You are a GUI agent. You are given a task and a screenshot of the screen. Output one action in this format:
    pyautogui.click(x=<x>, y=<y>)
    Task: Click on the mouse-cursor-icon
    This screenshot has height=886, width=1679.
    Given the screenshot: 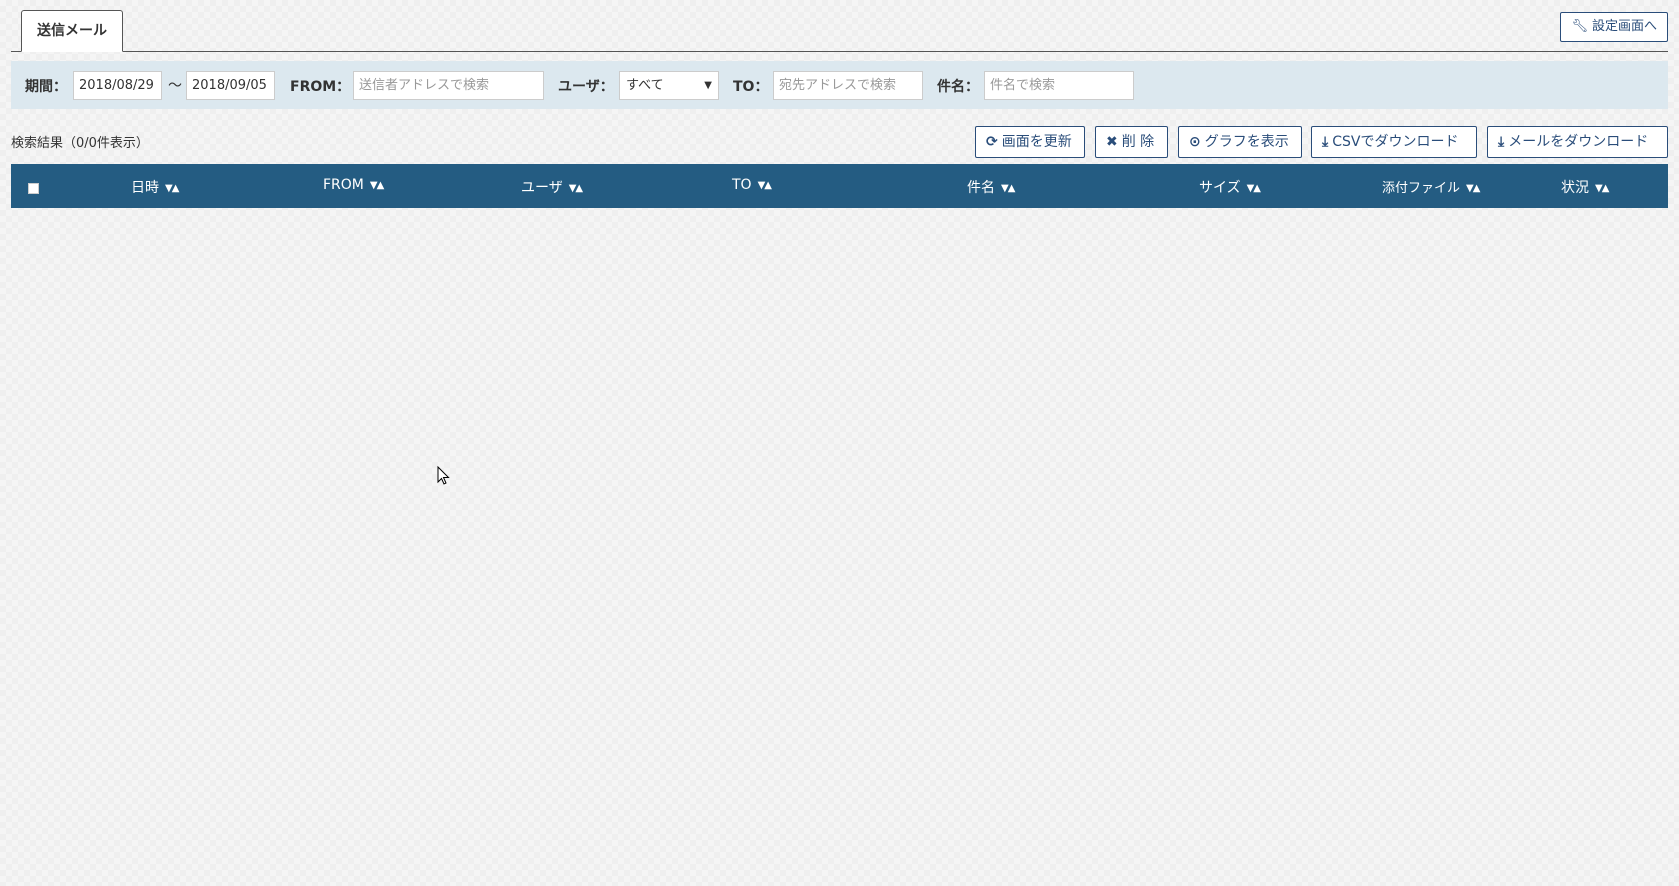 What is the action you would take?
    pyautogui.click(x=443, y=475)
    